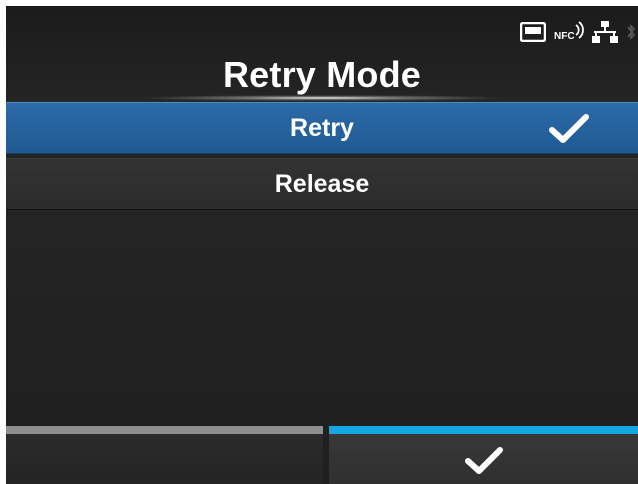 Image resolution: width=638 pixels, height=484 pixels. I want to click on sd-card-icon, so click(533, 32).